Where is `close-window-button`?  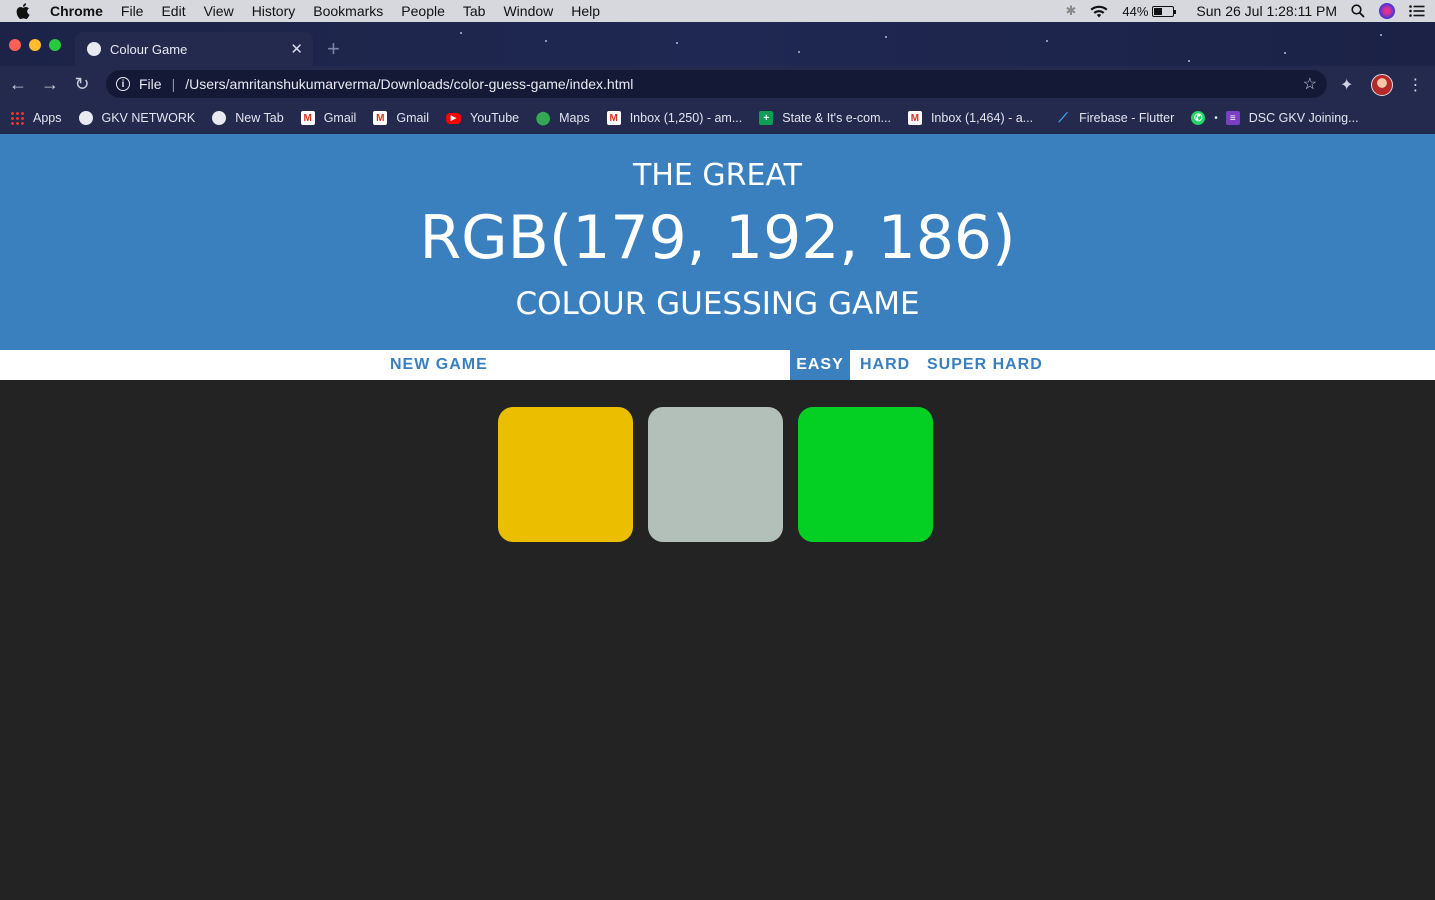 close-window-button is located at coordinates (15, 45).